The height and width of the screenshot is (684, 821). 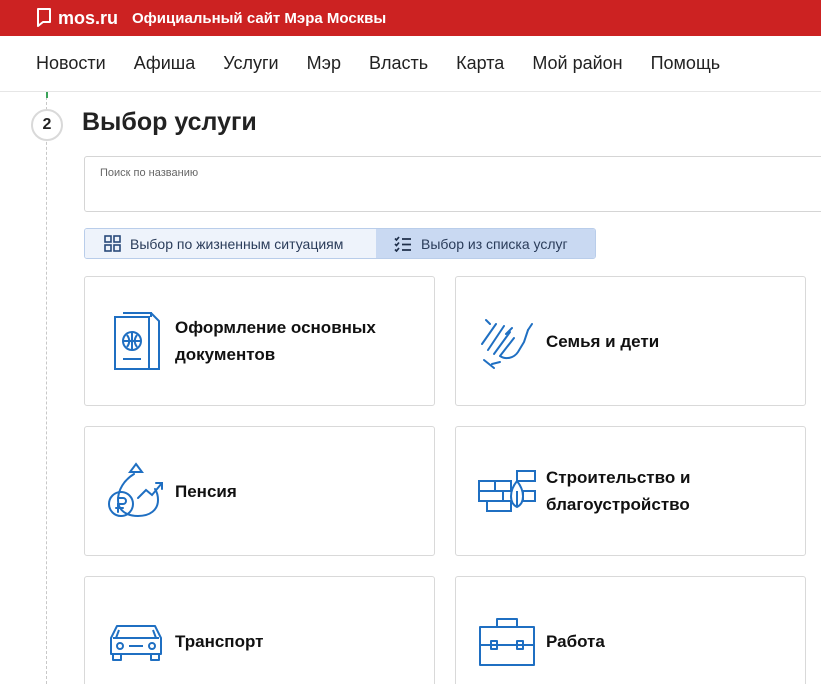 What do you see at coordinates (480, 63) in the screenshot?
I see `nav-item-map: Карта` at bounding box center [480, 63].